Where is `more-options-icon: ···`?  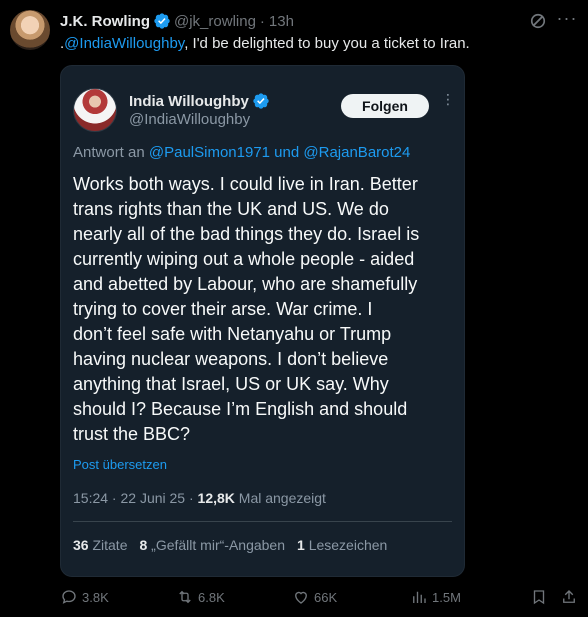 more-options-icon: ··· is located at coordinates (567, 19).